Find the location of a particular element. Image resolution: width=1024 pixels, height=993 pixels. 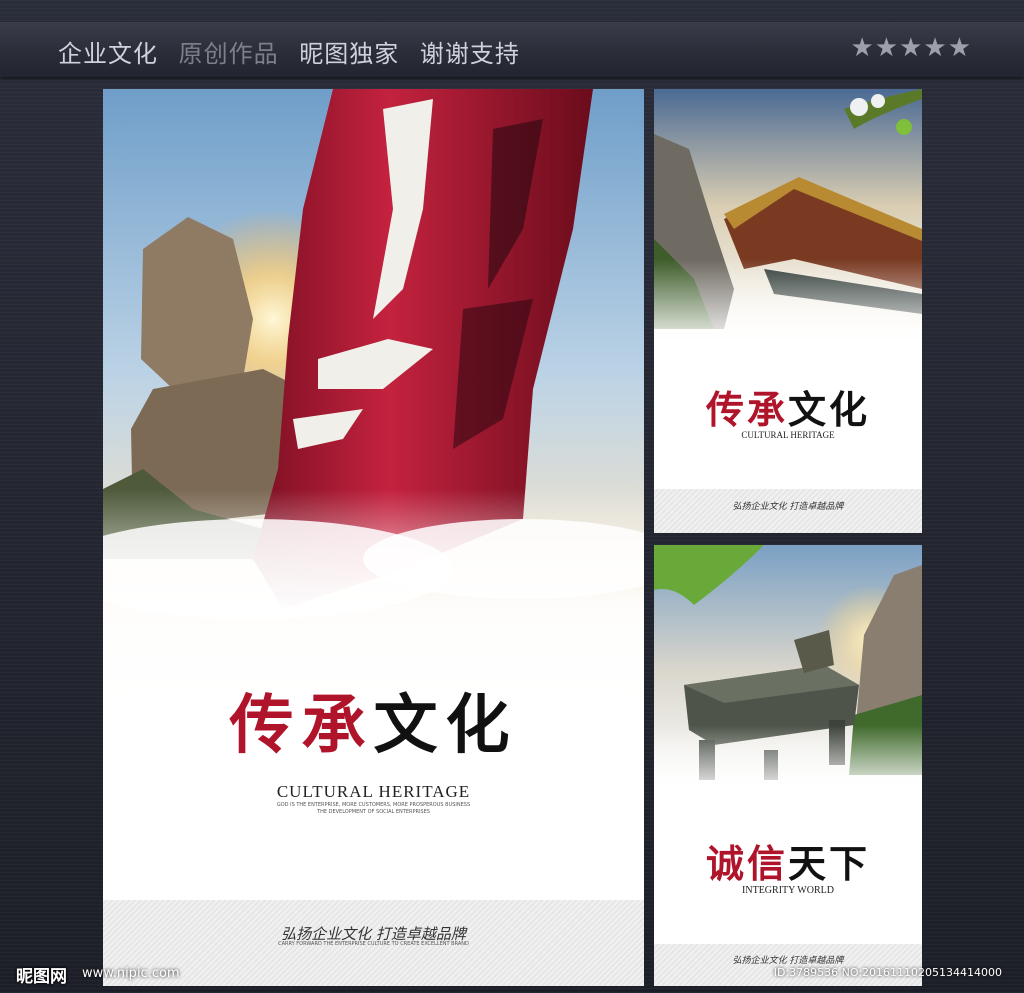

rating-stars-icon: ★★★★★ is located at coordinates (911, 48).